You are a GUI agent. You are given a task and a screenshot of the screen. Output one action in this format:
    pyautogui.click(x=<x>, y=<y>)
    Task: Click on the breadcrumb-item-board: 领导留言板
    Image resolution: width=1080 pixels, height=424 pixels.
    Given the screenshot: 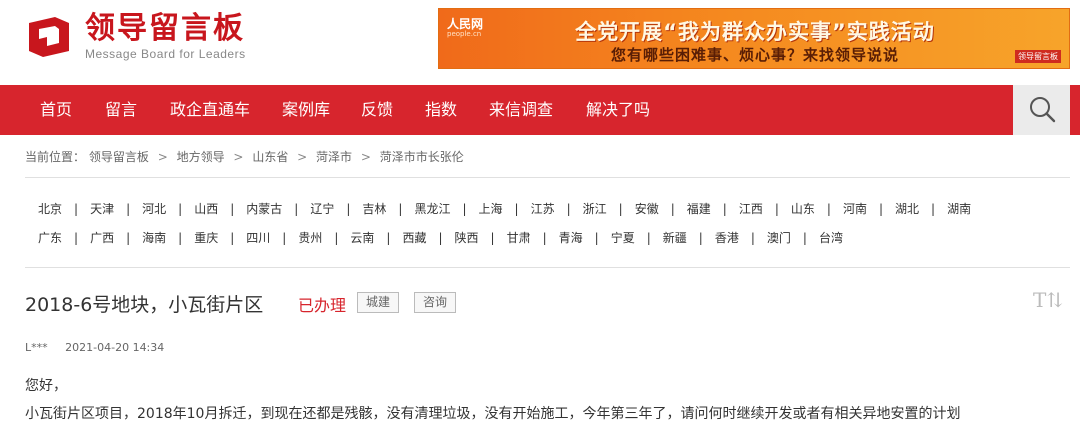 What is the action you would take?
    pyautogui.click(x=119, y=157)
    